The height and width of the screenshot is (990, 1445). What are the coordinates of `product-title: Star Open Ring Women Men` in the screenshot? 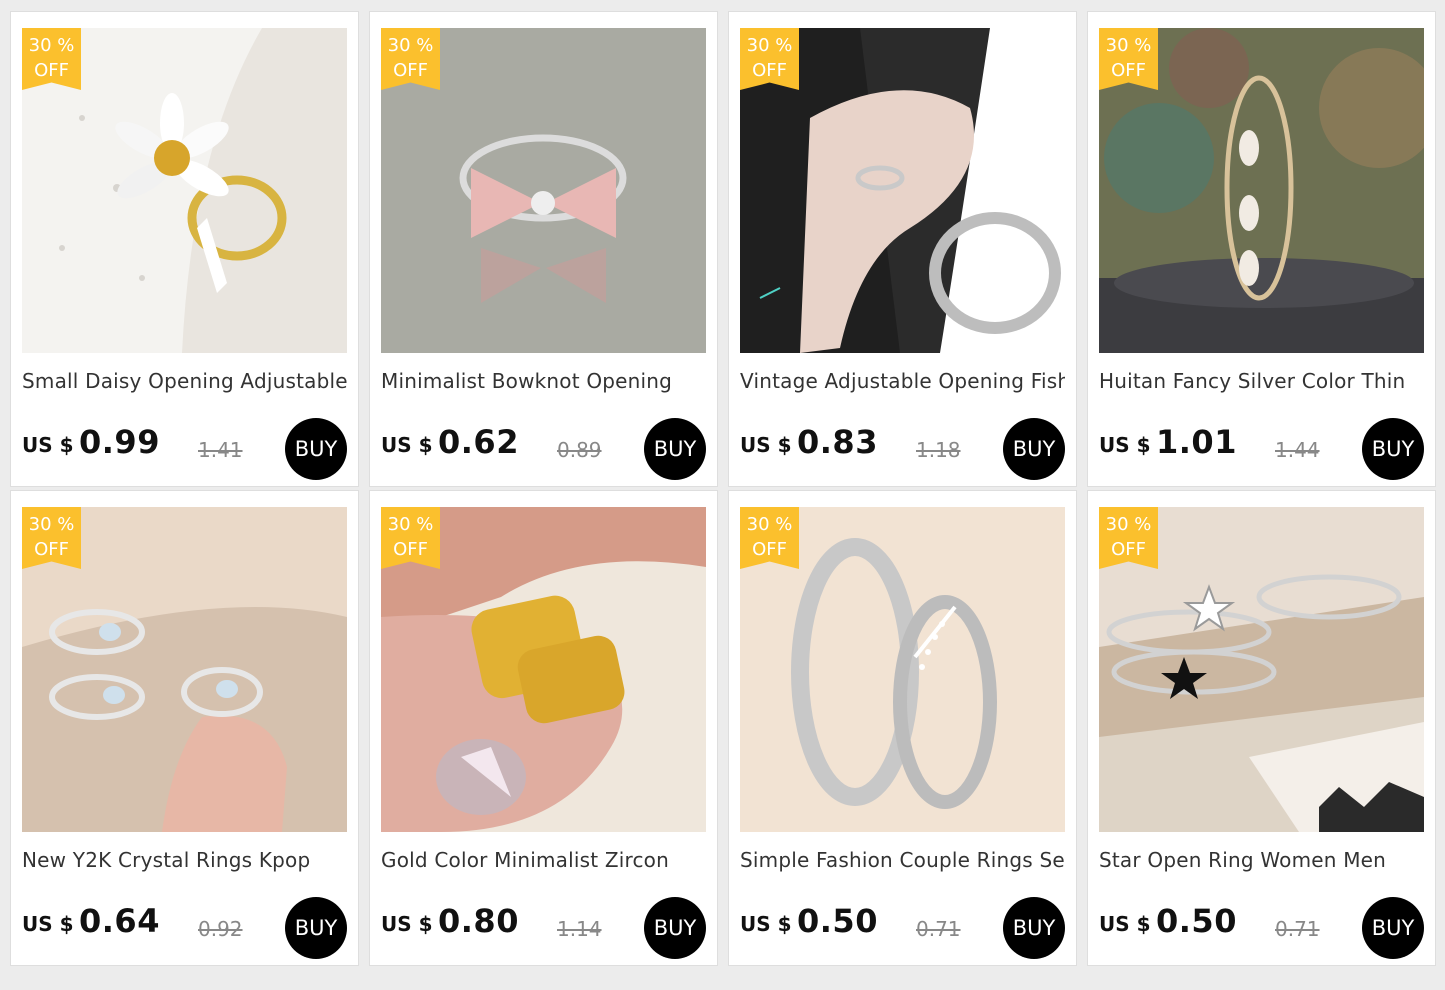 It's located at (1261, 860).